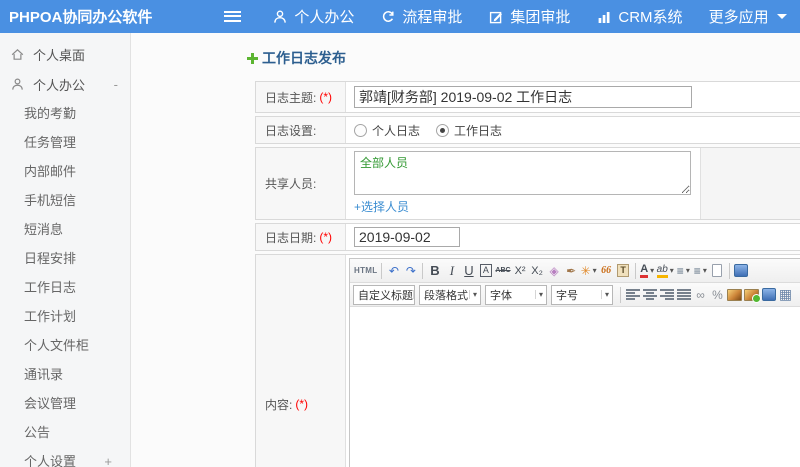 This screenshot has width=800, height=467. I want to click on link-icon: ∞, so click(700, 295).